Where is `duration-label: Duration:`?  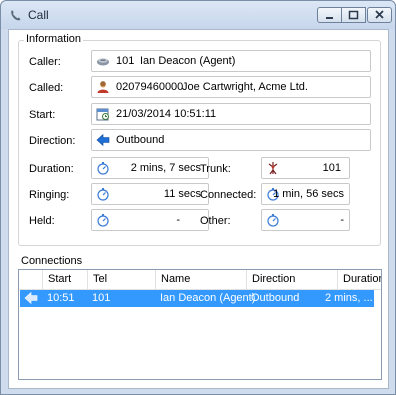
duration-label: Duration: is located at coordinates (51, 169).